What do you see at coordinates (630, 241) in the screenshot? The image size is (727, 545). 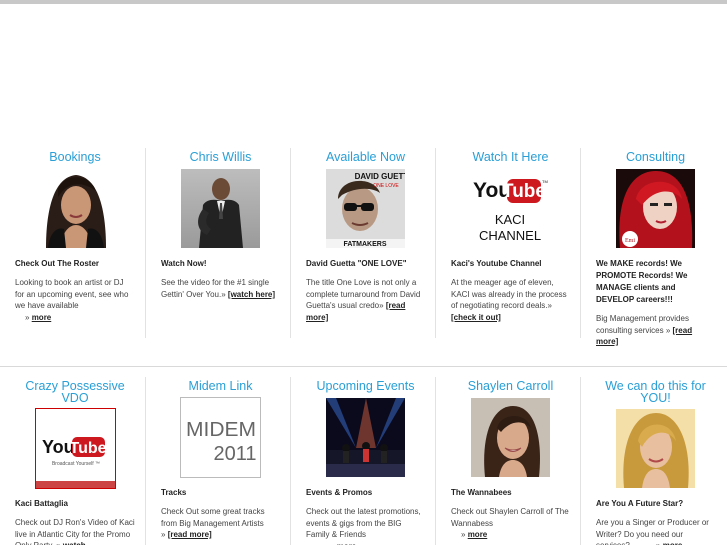 I see `badge-text: Emi` at bounding box center [630, 241].